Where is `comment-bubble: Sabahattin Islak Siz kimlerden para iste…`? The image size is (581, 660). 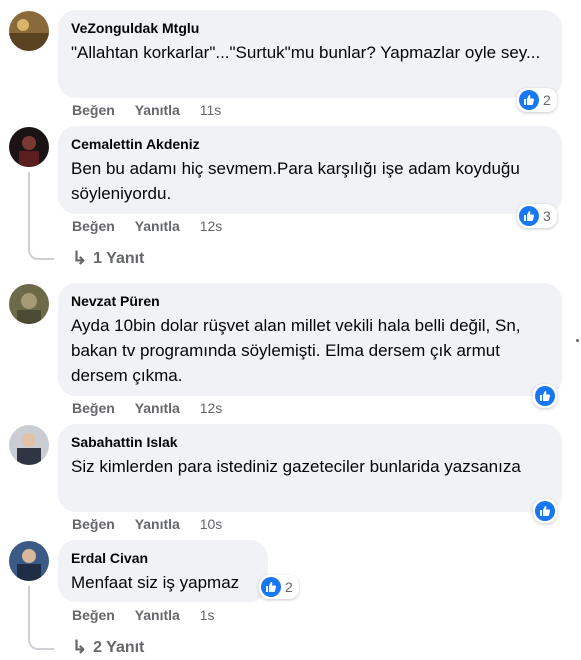 comment-bubble: Sabahattin Islak Siz kimlerden para iste… is located at coordinates (310, 468).